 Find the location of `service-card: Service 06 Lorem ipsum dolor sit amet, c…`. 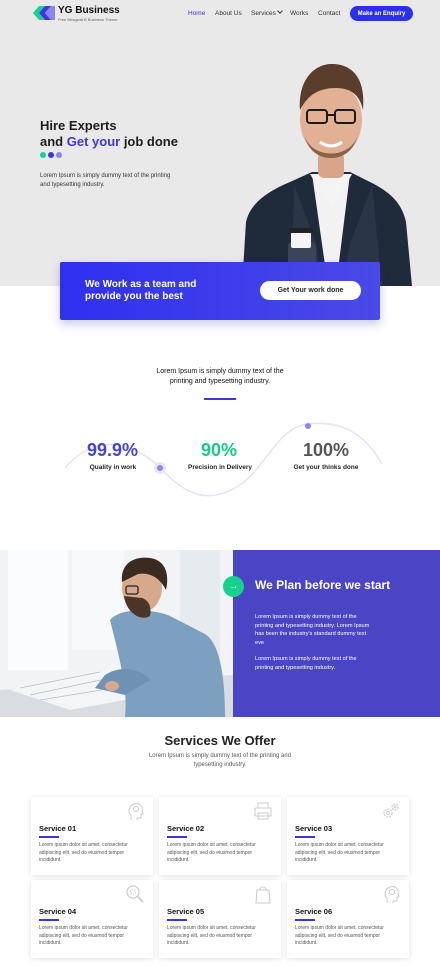

service-card: Service 06 Lorem ipsum dolor sit amet, c… is located at coordinates (348, 919).